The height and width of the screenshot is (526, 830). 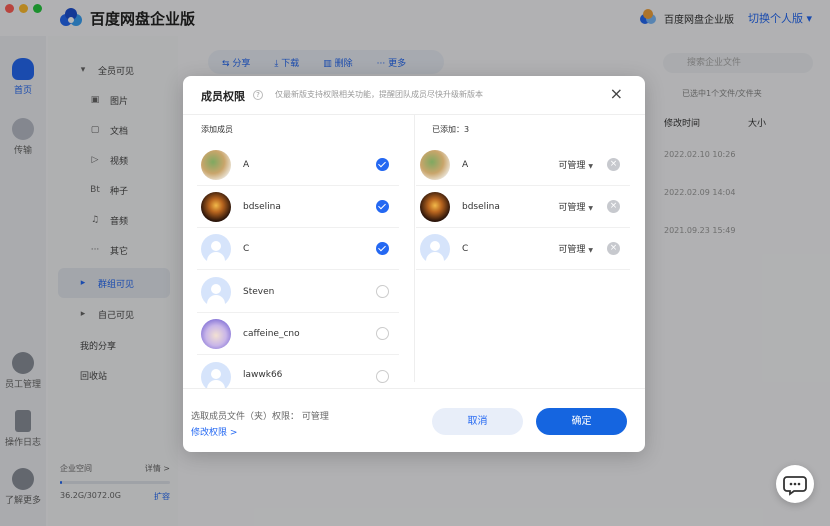 I want to click on divider, so click(x=414, y=388).